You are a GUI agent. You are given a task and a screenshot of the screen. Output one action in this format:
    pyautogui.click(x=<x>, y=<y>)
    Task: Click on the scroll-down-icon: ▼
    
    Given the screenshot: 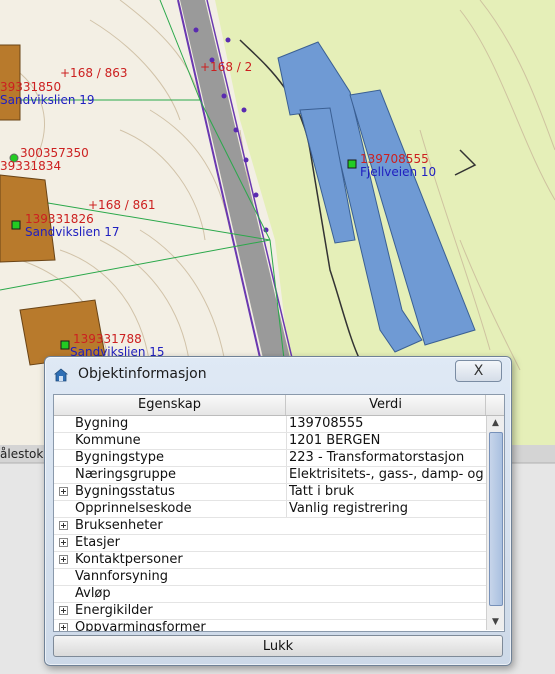 What is the action you would take?
    pyautogui.click(x=495, y=622)
    